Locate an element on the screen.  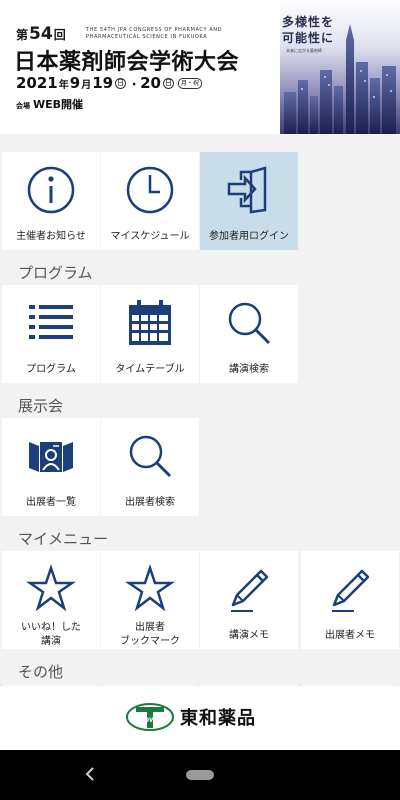
towa-logo: TOWA is located at coordinates (150, 717).